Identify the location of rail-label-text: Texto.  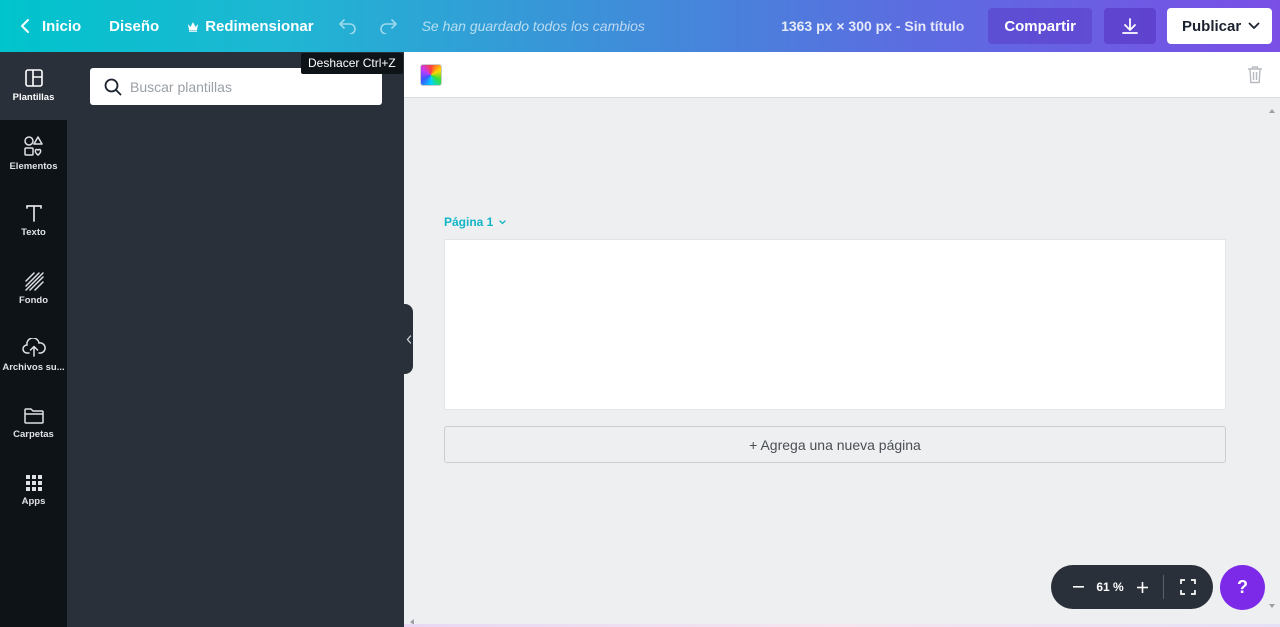
(33, 233).